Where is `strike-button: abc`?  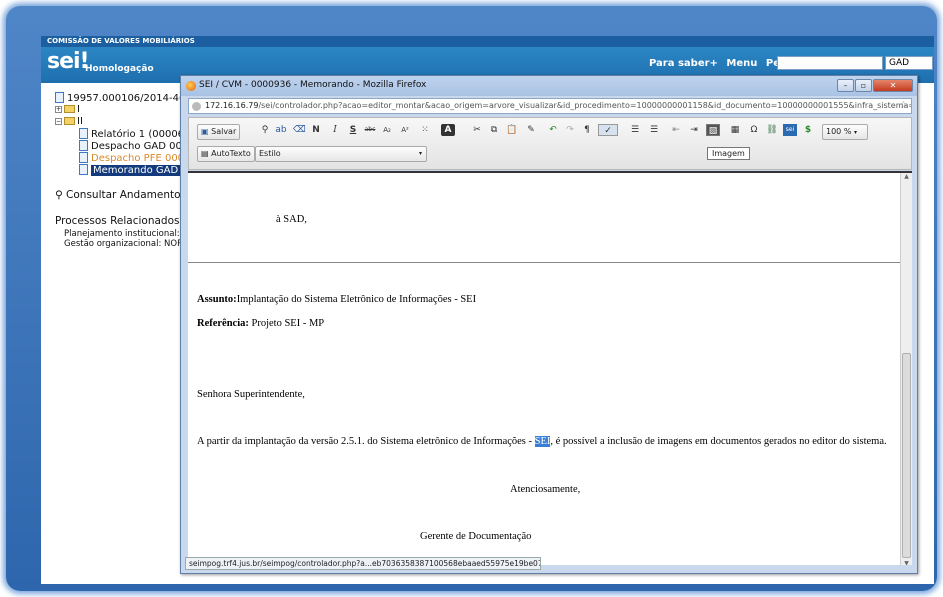
strike-button: abc is located at coordinates (370, 130).